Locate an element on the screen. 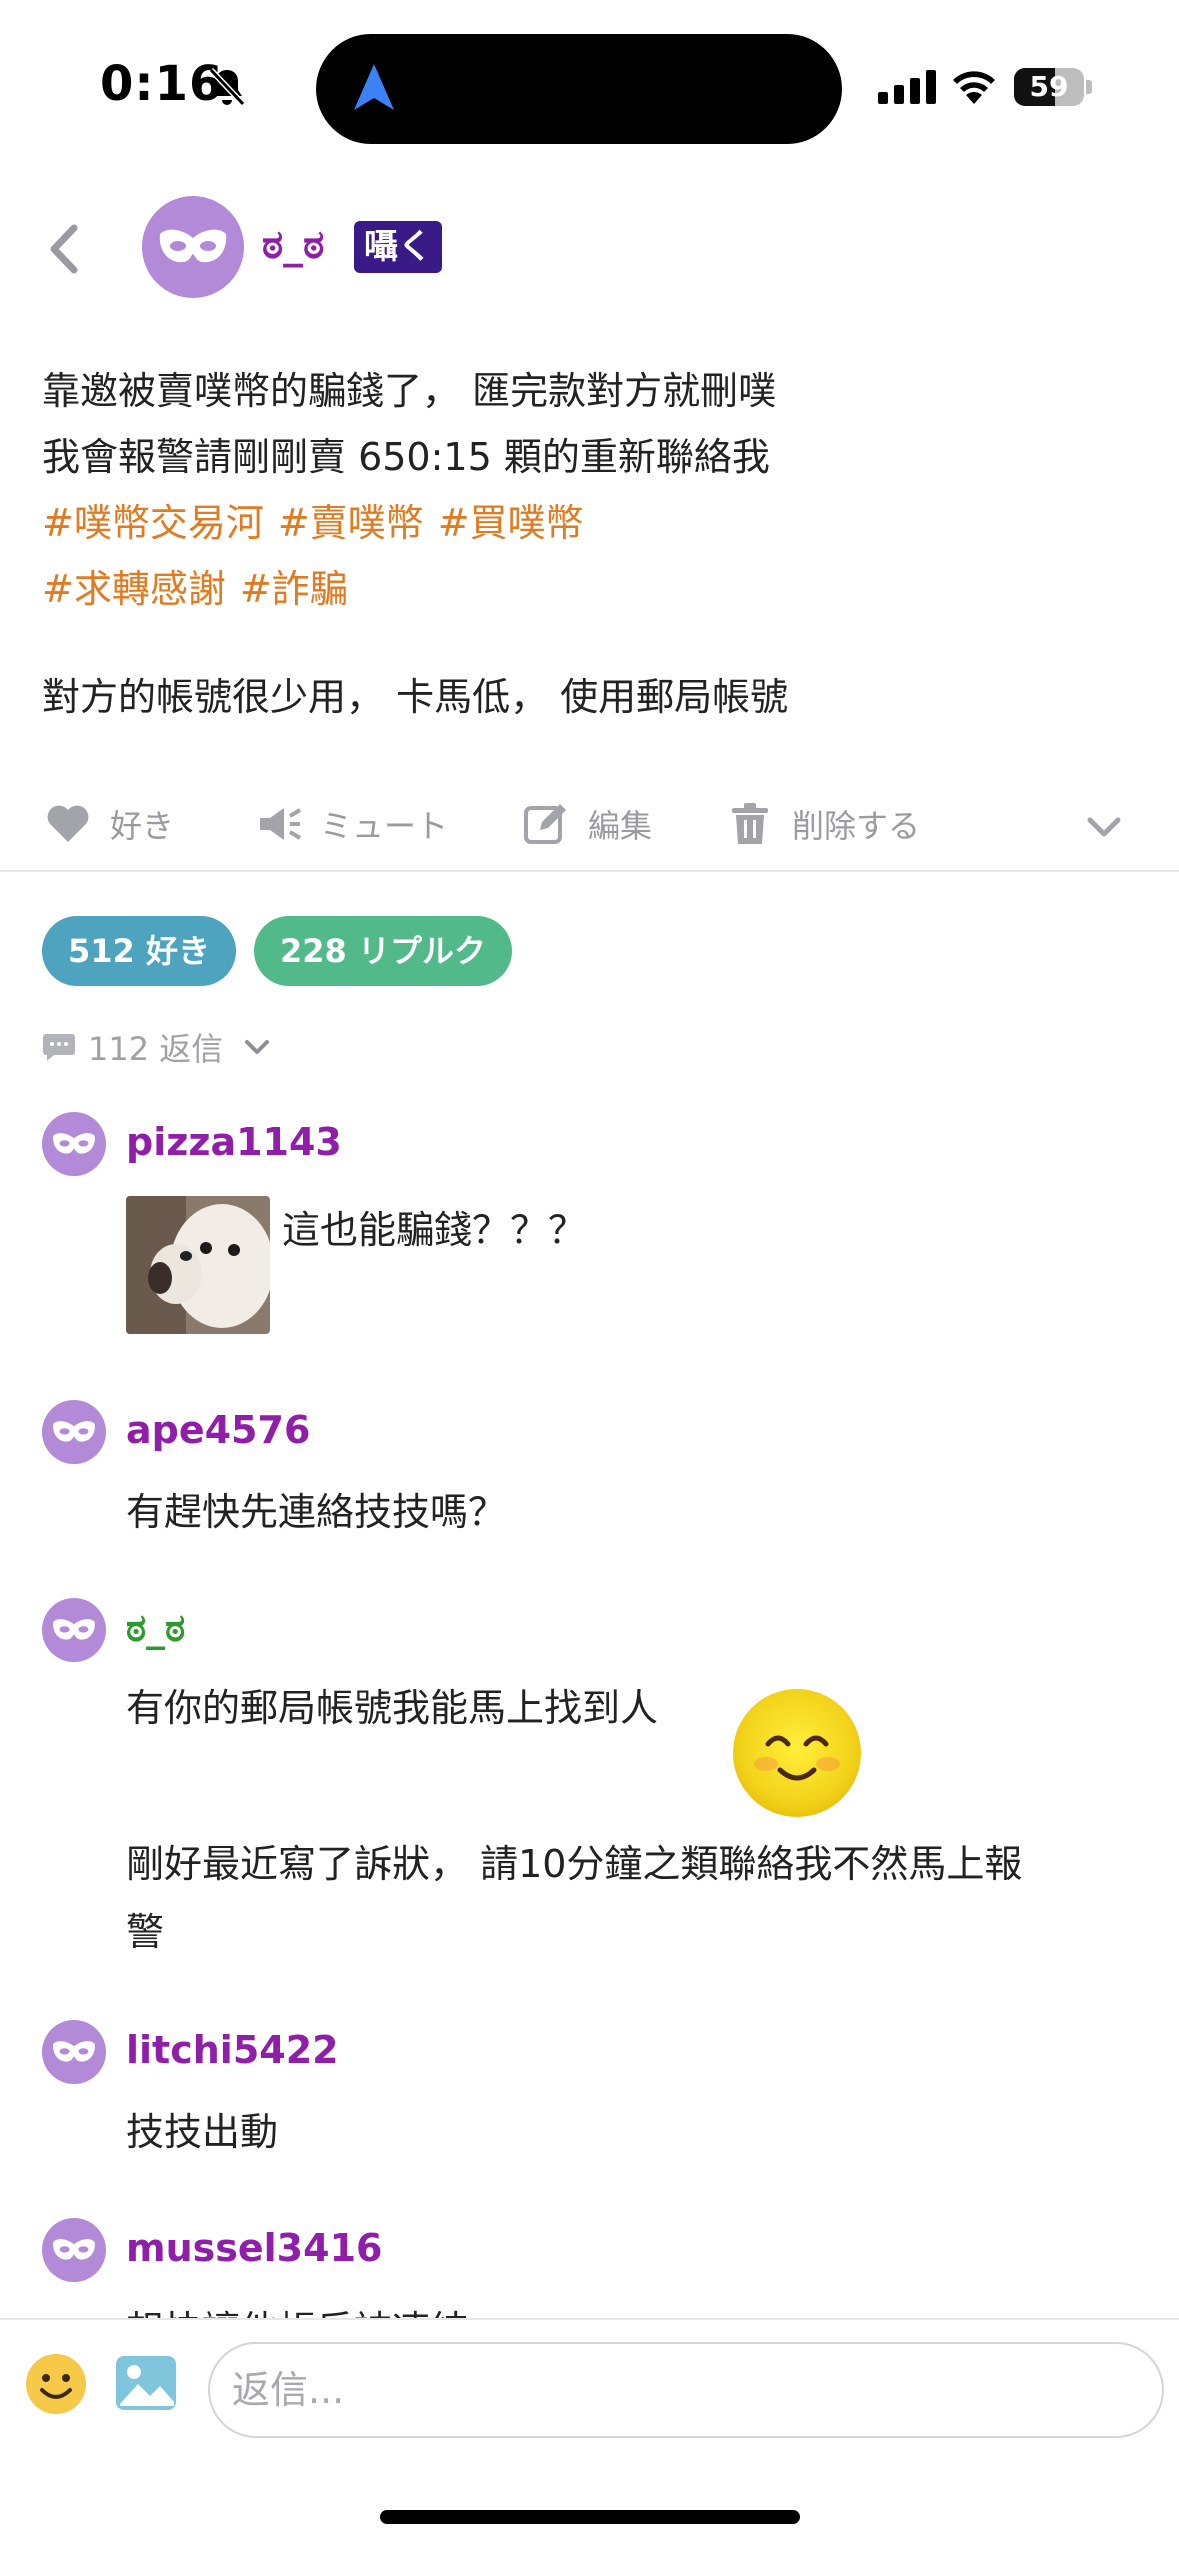 The image size is (1179, 2556). reply-text: 想快讓他帳反被凍結 is located at coordinates (297, 2307).